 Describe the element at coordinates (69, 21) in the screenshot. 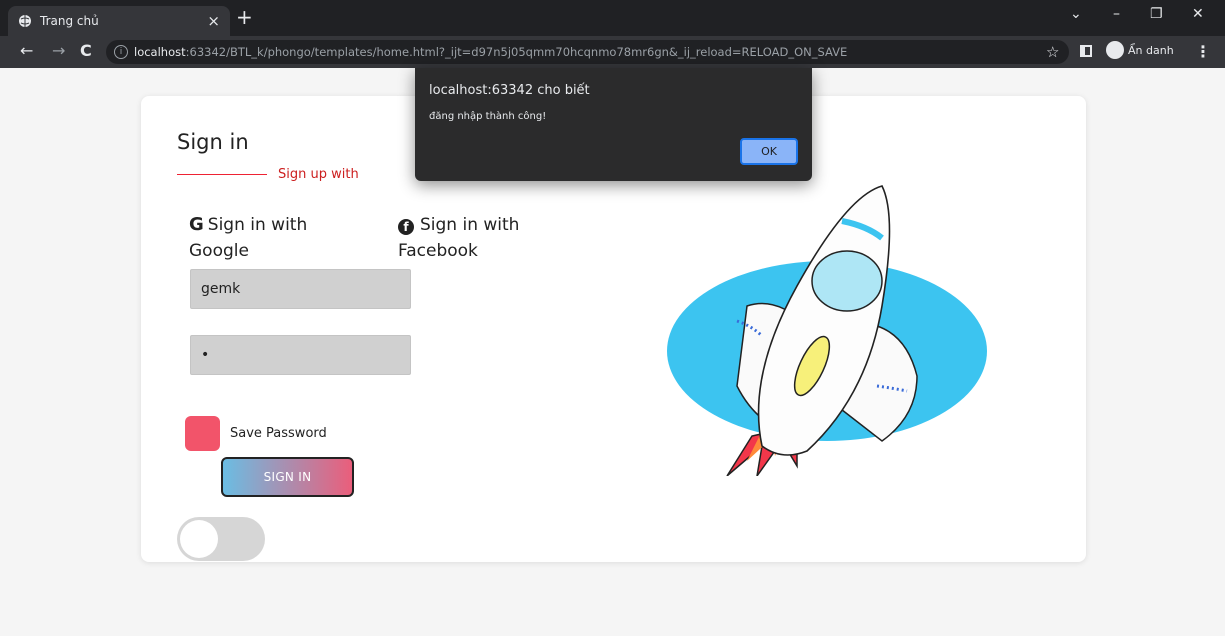

I see `tab-title: Trang chủ` at that location.